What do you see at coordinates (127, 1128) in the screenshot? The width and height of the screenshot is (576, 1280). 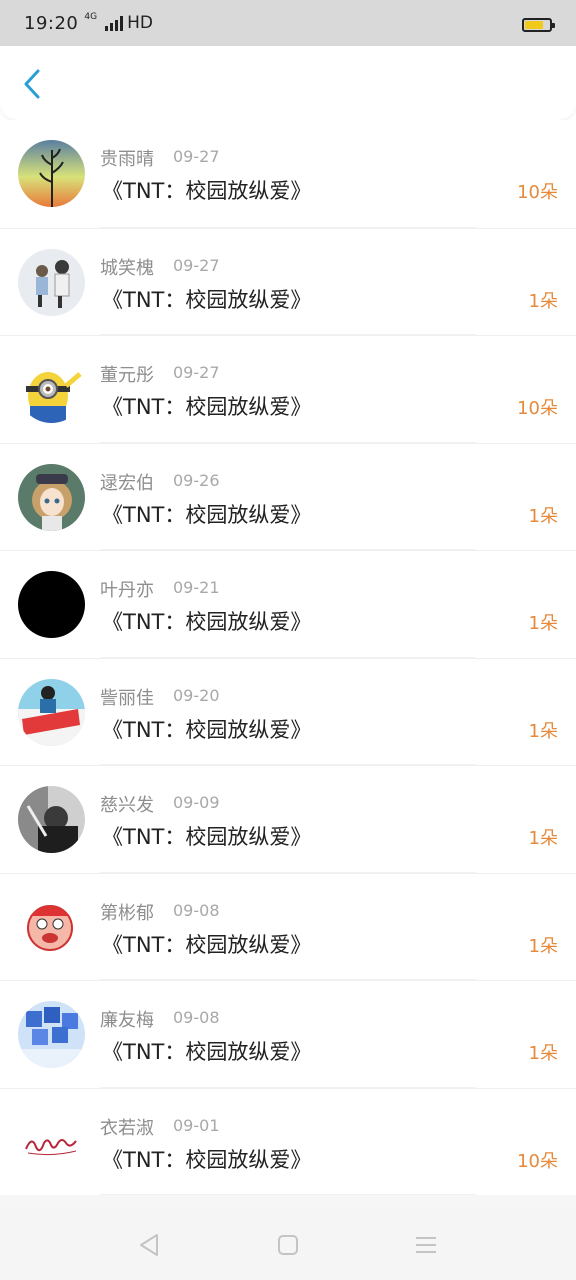 I see `user-name: 衣若淑` at bounding box center [127, 1128].